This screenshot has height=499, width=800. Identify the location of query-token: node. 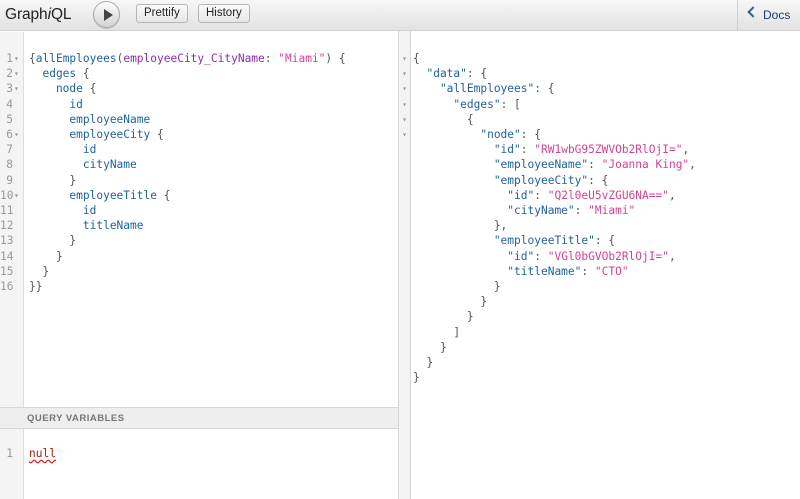
(59, 89).